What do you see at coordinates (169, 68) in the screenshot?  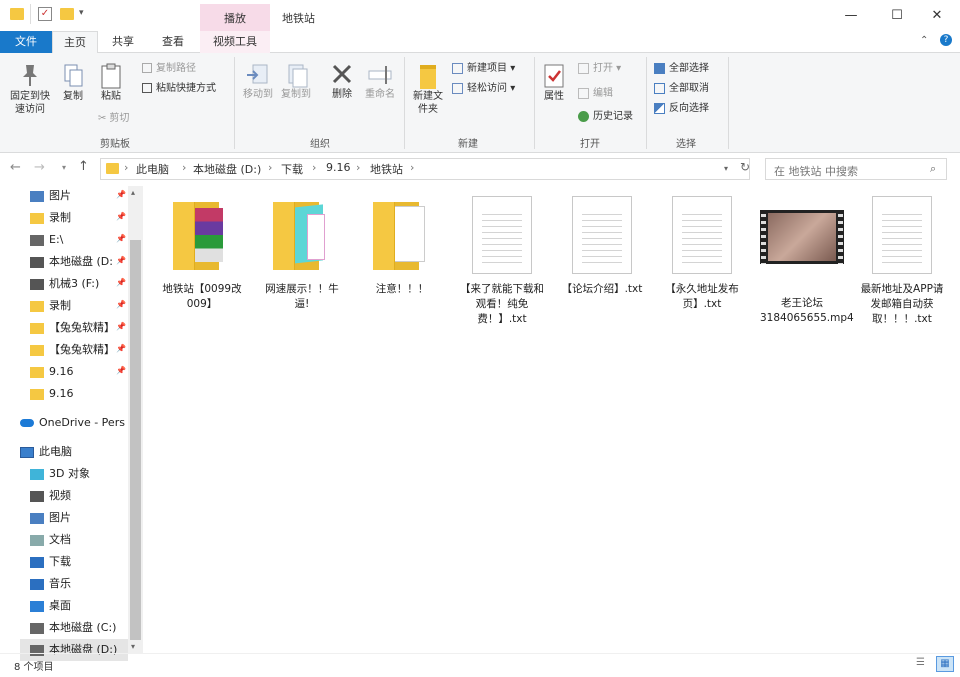 I see `copy-path-button: 复制路径` at bounding box center [169, 68].